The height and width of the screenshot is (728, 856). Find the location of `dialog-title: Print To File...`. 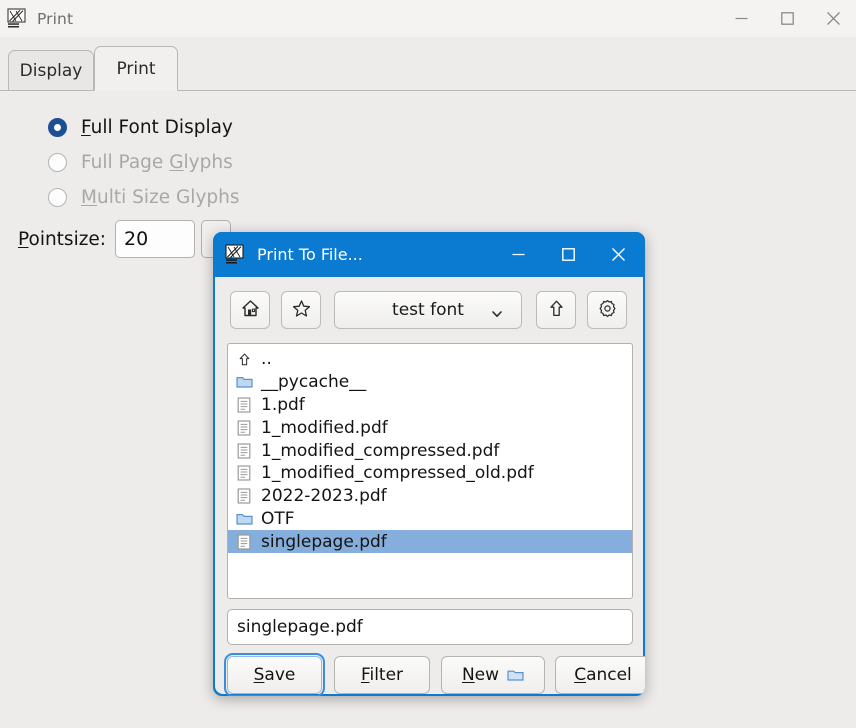

dialog-title: Print To File... is located at coordinates (310, 254).